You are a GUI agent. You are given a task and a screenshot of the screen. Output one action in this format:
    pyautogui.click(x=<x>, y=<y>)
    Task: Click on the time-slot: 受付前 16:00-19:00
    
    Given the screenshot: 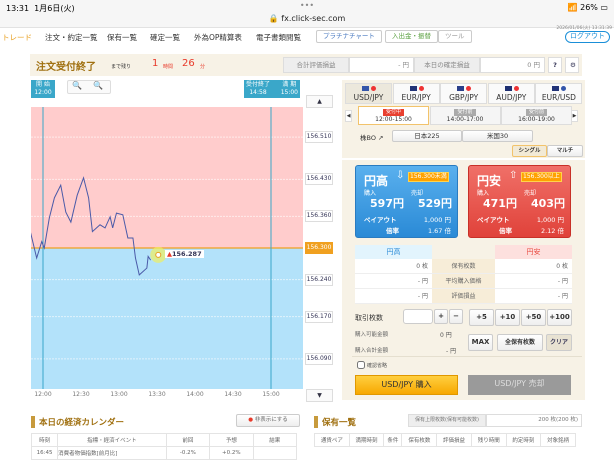 What is the action you would take?
    pyautogui.click(x=536, y=115)
    